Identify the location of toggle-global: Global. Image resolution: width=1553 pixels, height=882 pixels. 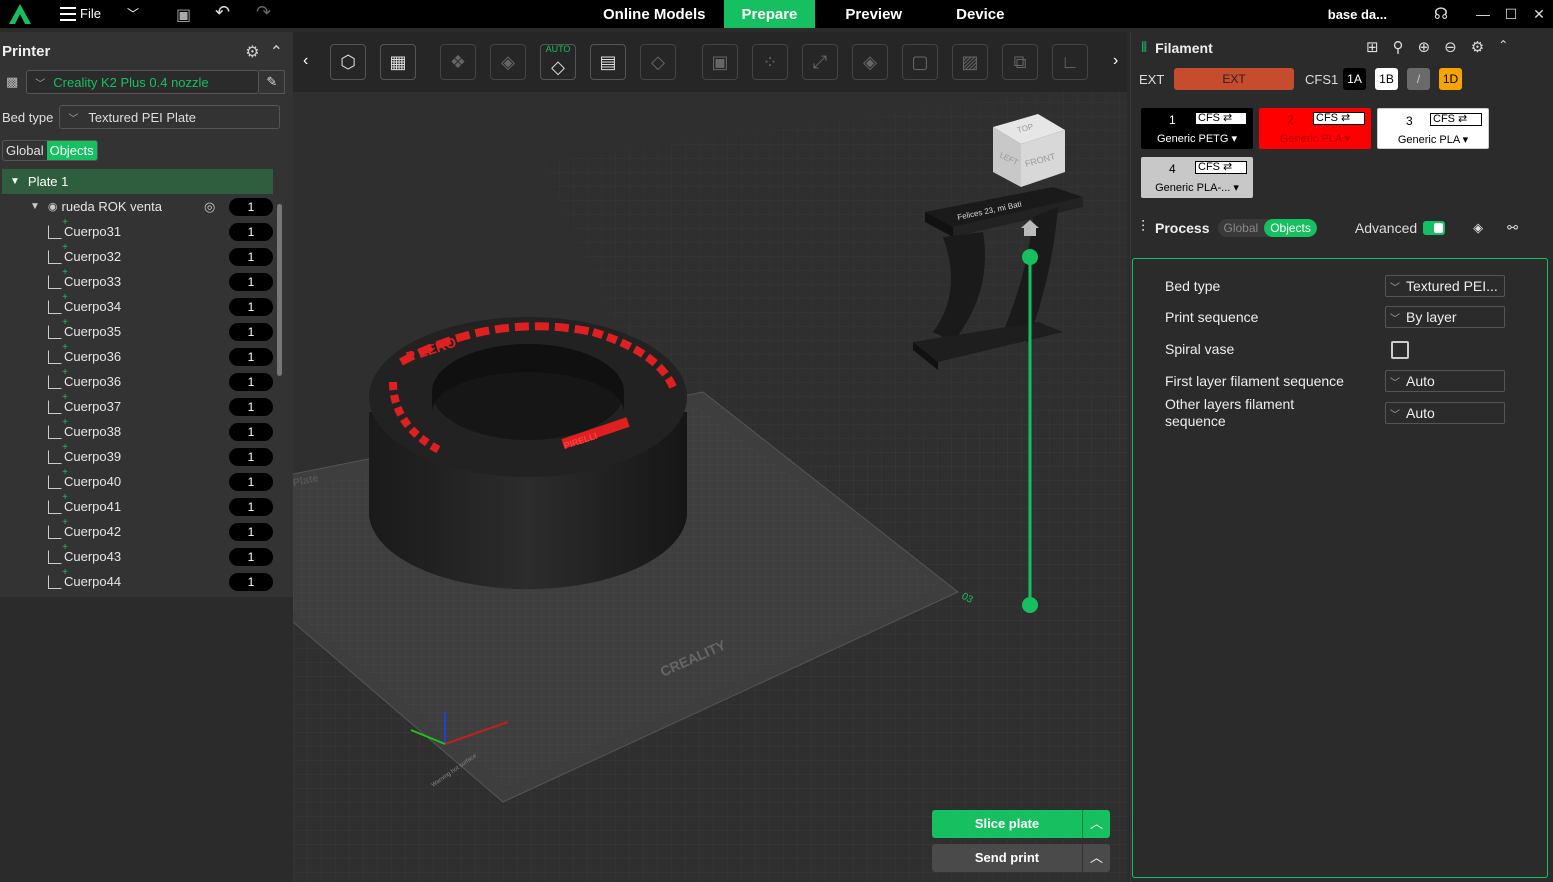
(25, 150).